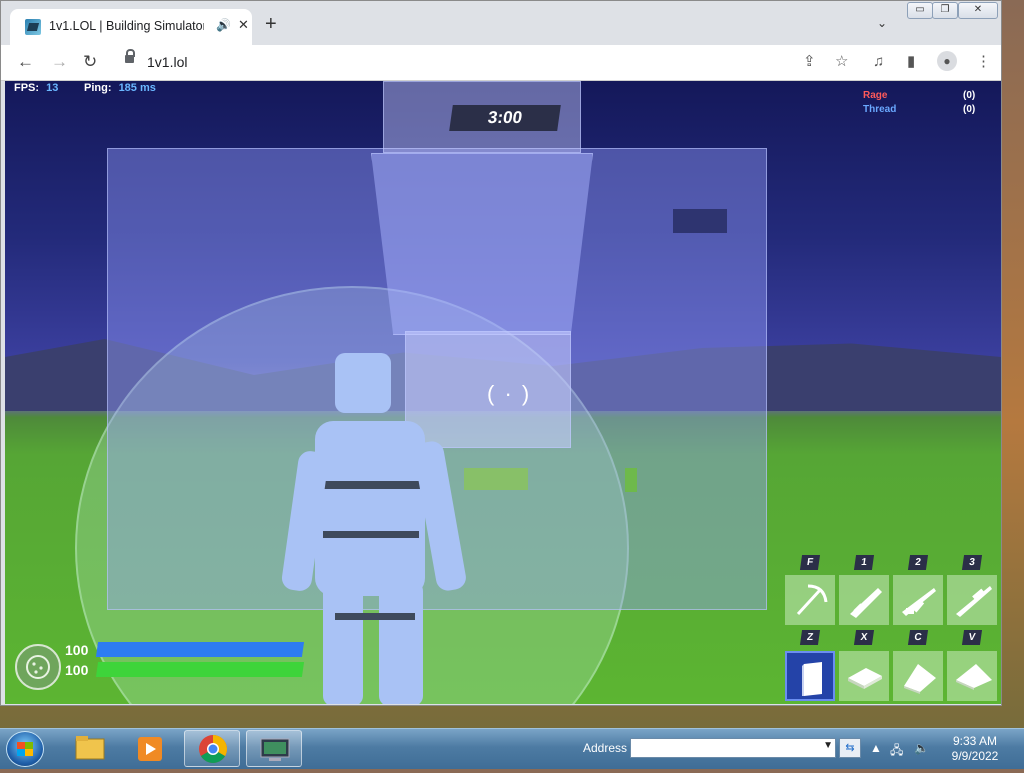 This screenshot has width=1024, height=773. What do you see at coordinates (200, 669) in the screenshot?
I see `health-bar` at bounding box center [200, 669].